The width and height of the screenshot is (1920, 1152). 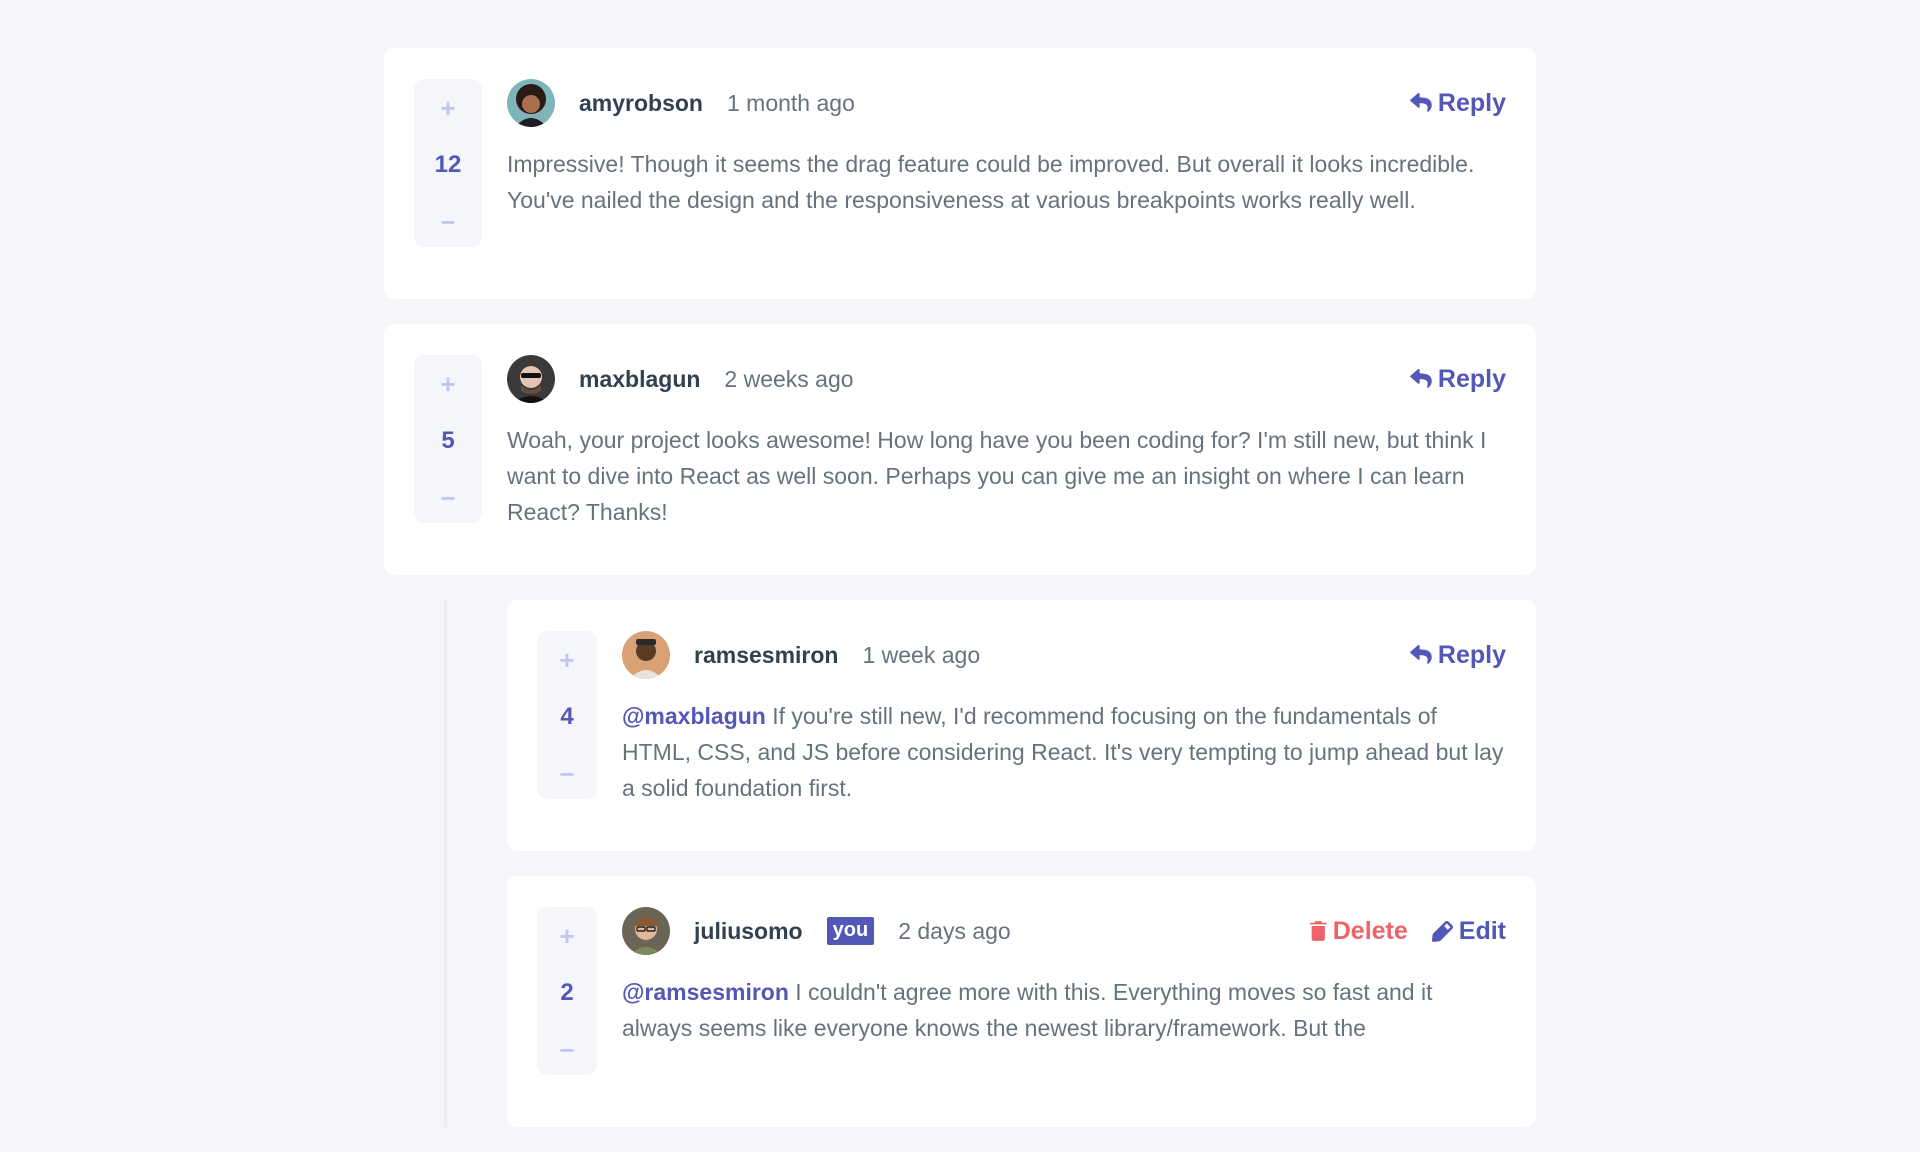 What do you see at coordinates (850, 931) in the screenshot?
I see `you-badge: you` at bounding box center [850, 931].